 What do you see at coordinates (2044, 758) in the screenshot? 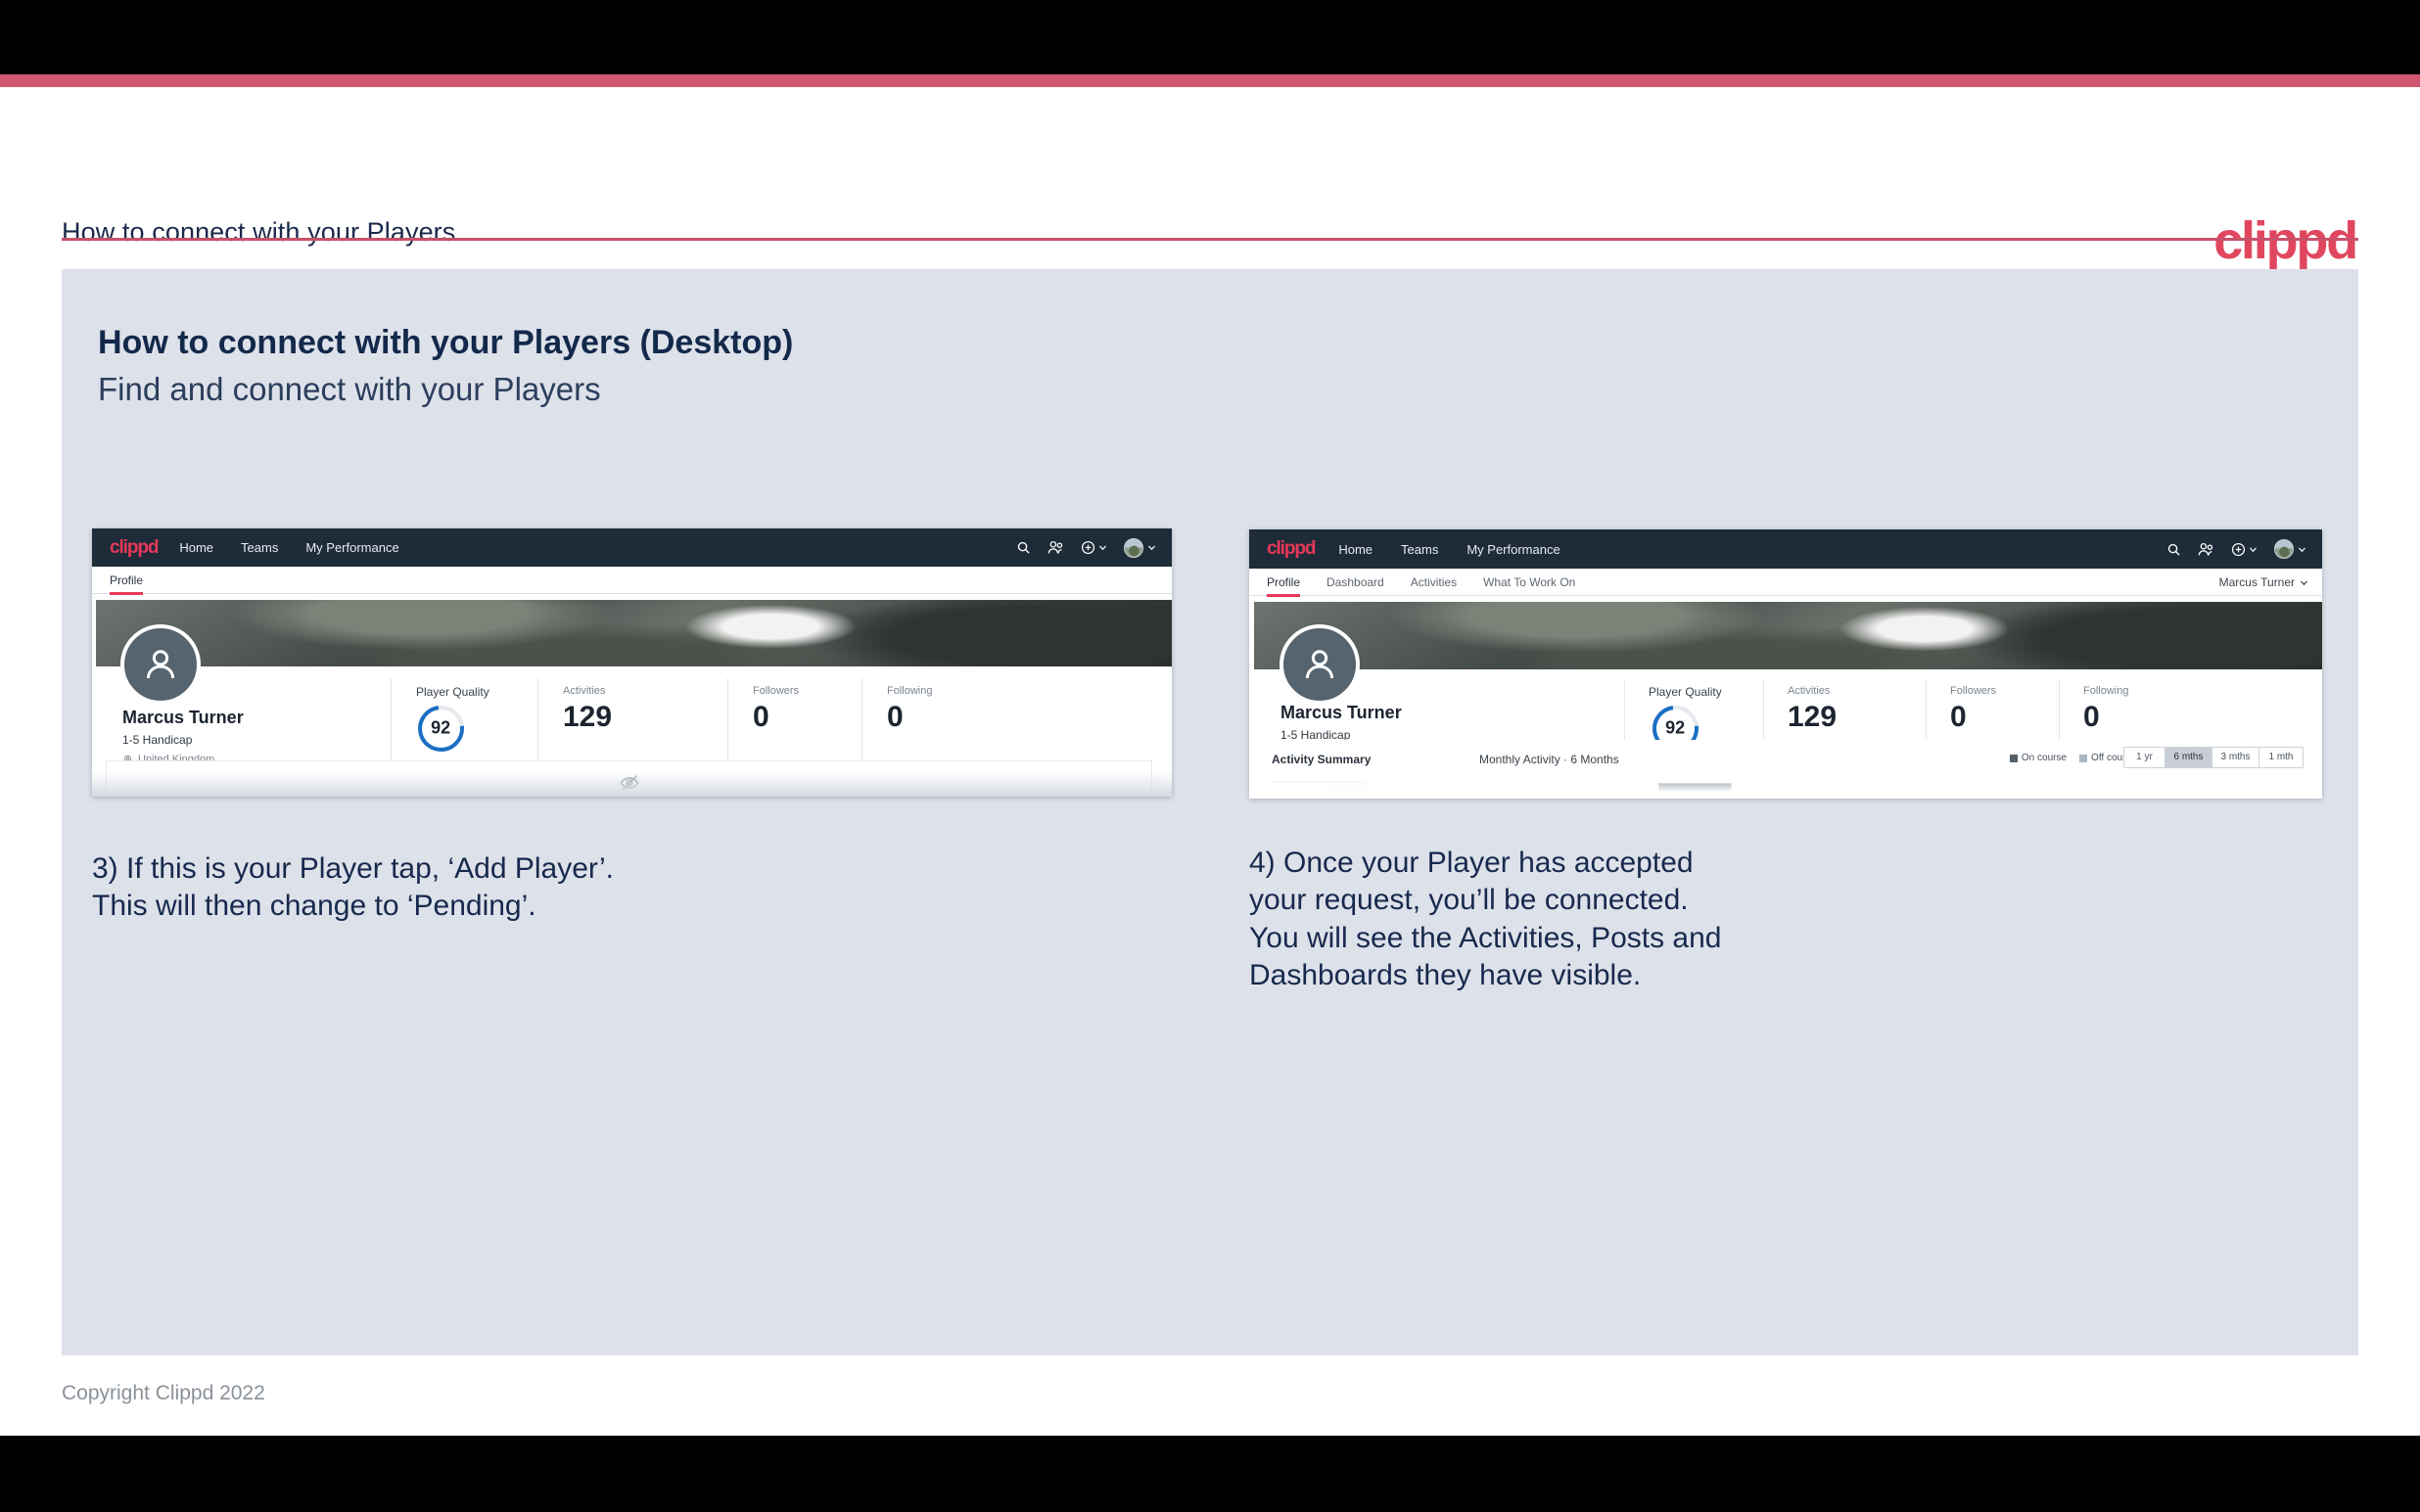
I see `legend-label: On course` at bounding box center [2044, 758].